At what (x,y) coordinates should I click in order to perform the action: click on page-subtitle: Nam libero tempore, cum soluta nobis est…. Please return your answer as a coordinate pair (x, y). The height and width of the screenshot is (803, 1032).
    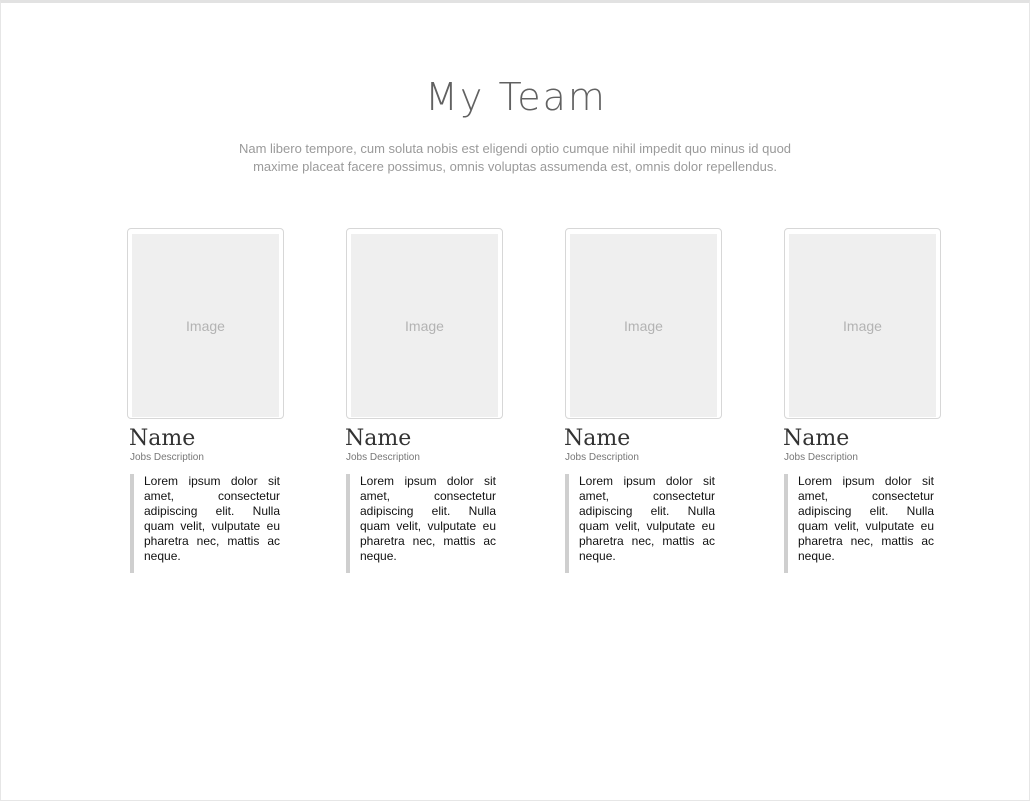
    Looking at the image, I should click on (515, 157).